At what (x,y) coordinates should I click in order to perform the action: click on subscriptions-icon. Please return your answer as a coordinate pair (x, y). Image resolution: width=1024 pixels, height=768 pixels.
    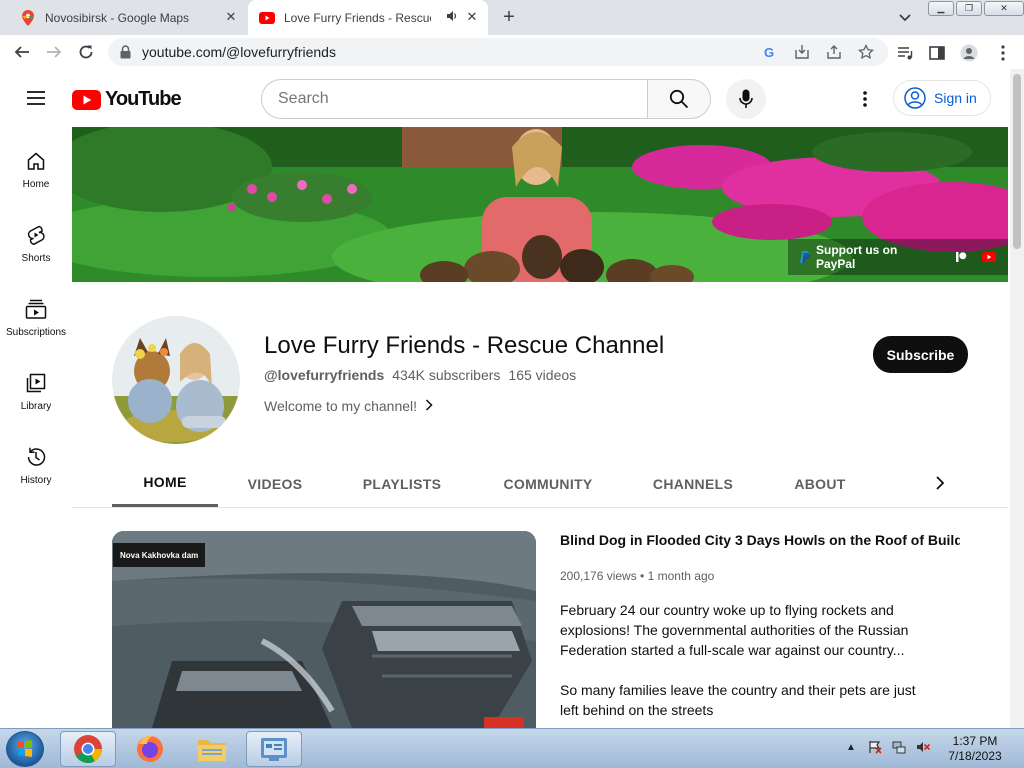
    Looking at the image, I should click on (36, 309).